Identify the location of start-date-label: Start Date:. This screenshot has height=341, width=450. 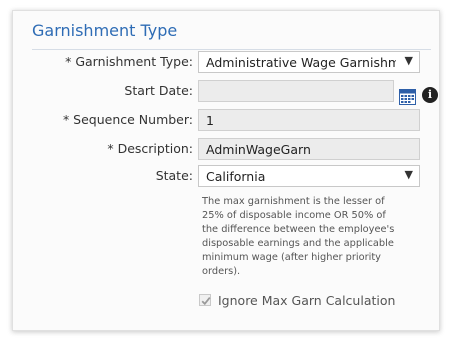
(158, 90).